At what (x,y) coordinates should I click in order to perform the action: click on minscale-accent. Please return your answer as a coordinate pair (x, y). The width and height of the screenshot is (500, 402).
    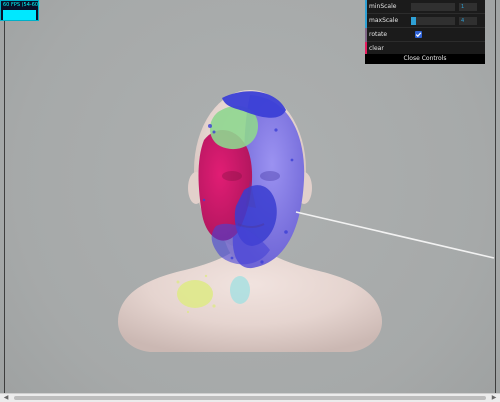
    Looking at the image, I should click on (366, 7).